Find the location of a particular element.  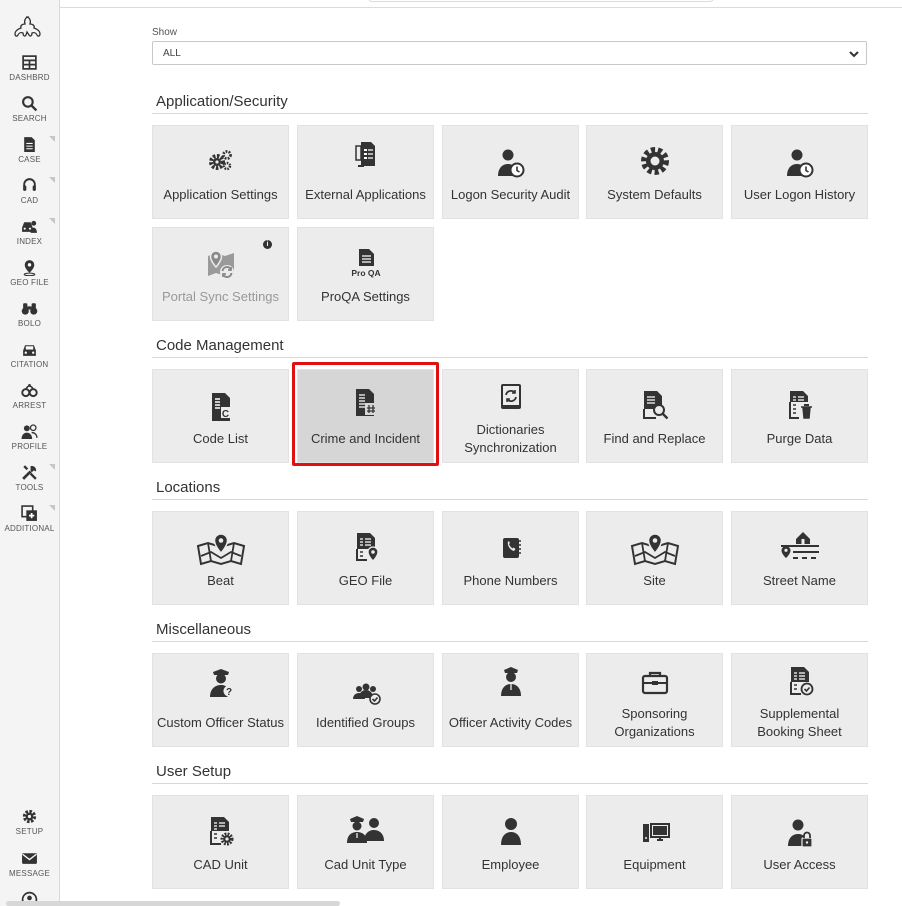

sidebar-item-arrest: ARREST is located at coordinates (29, 401).